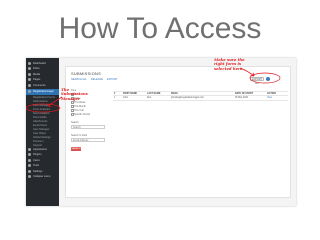 This screenshot has width=320, height=240. What do you see at coordinates (88, 127) in the screenshot?
I see `search-input: Search` at bounding box center [88, 127].